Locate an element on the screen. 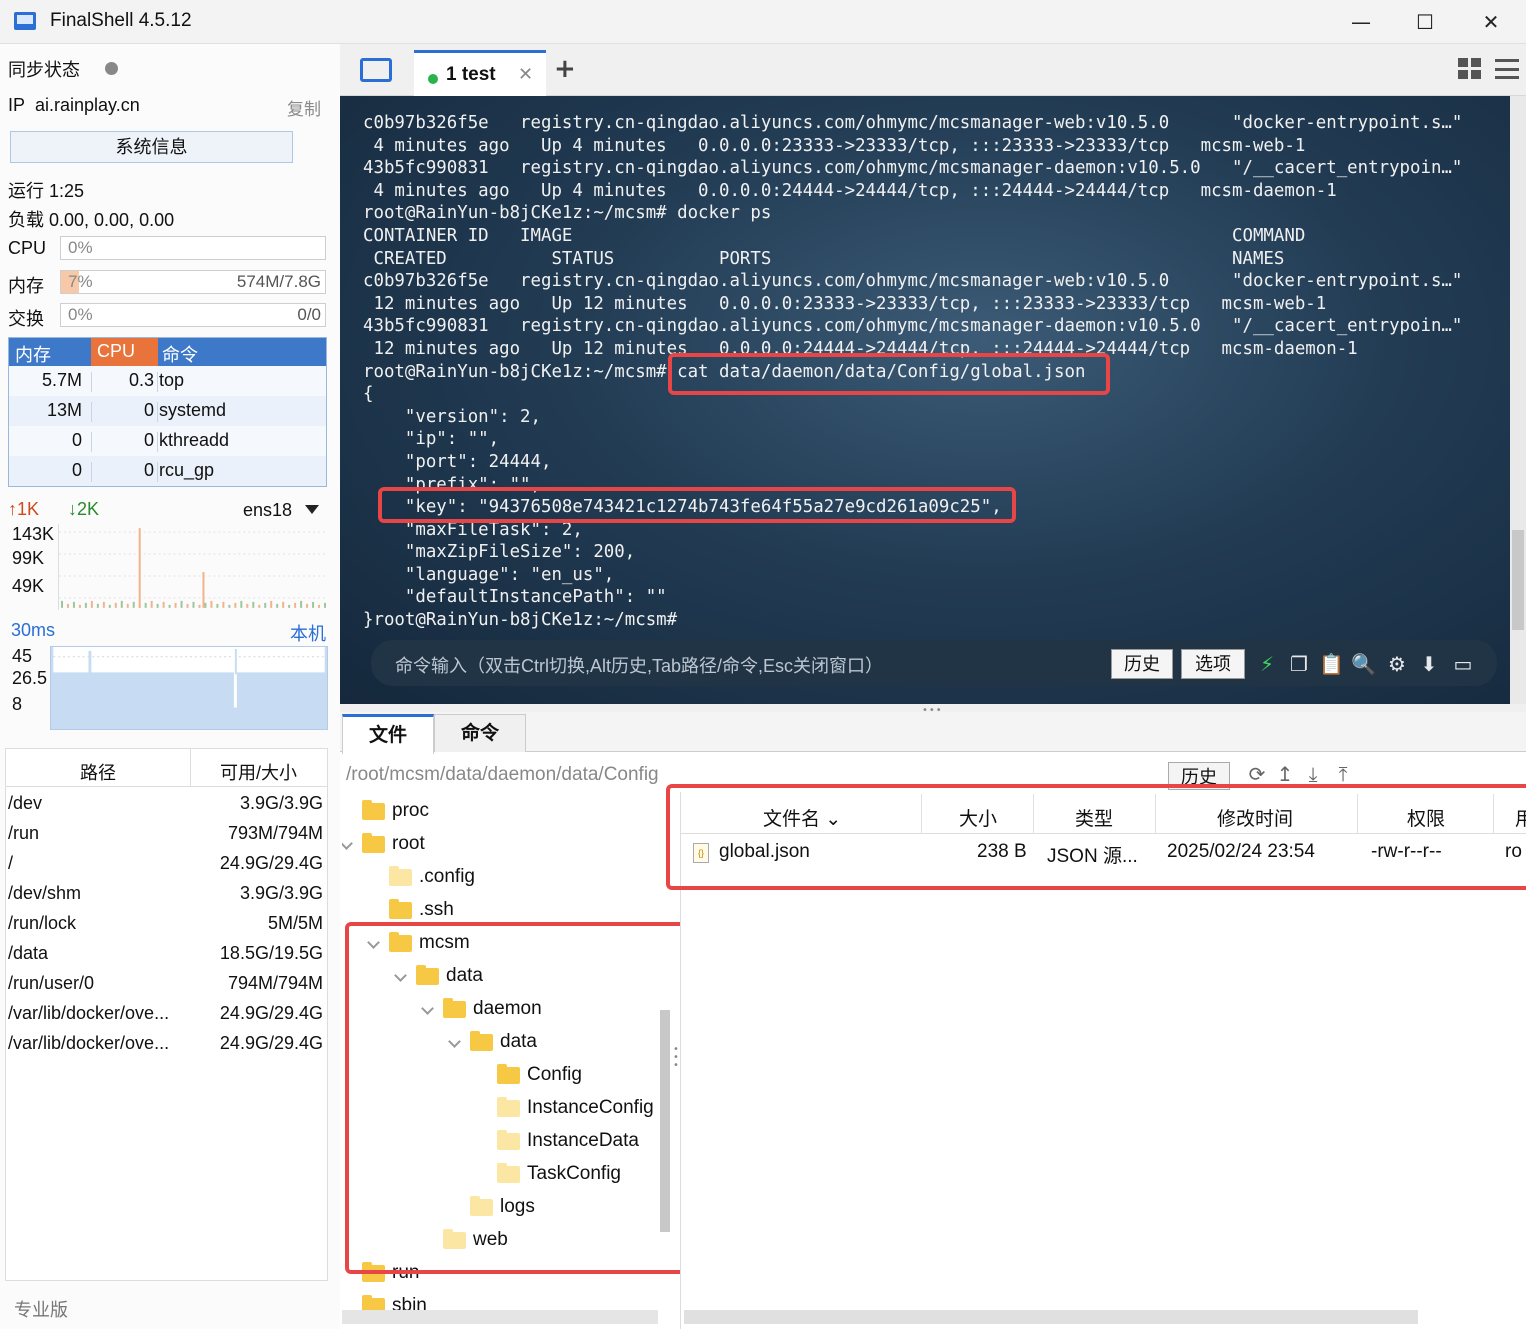 The width and height of the screenshot is (1526, 1329). file-panel-tabs: 文件 命令 is located at coordinates (933, 733).